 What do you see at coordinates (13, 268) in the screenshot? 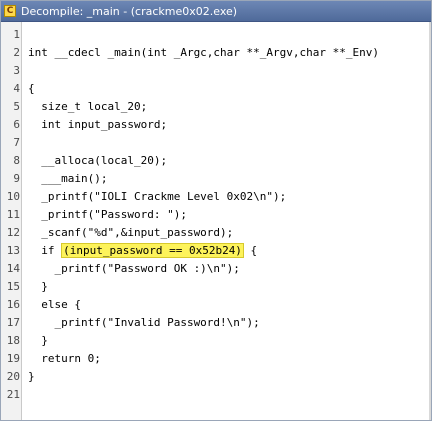
I see `line-number: 14` at bounding box center [13, 268].